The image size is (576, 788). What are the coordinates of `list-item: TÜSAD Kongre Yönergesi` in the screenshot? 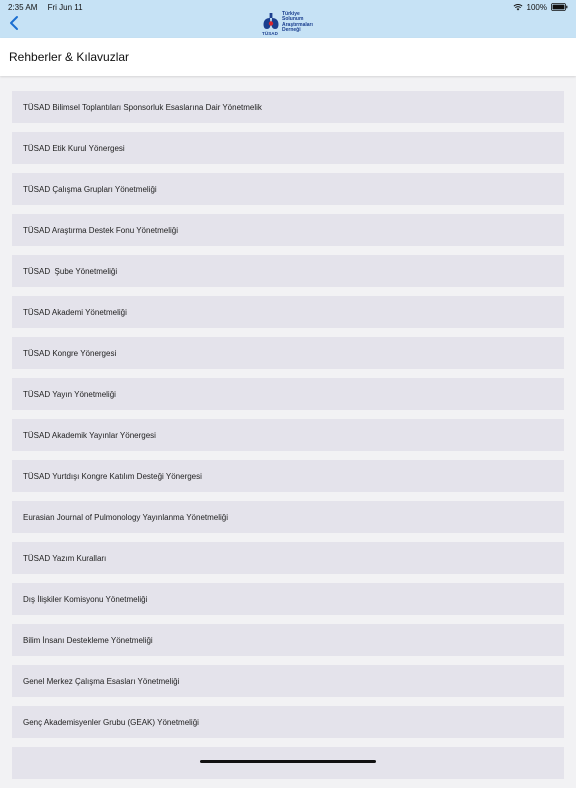 It's located at (288, 353).